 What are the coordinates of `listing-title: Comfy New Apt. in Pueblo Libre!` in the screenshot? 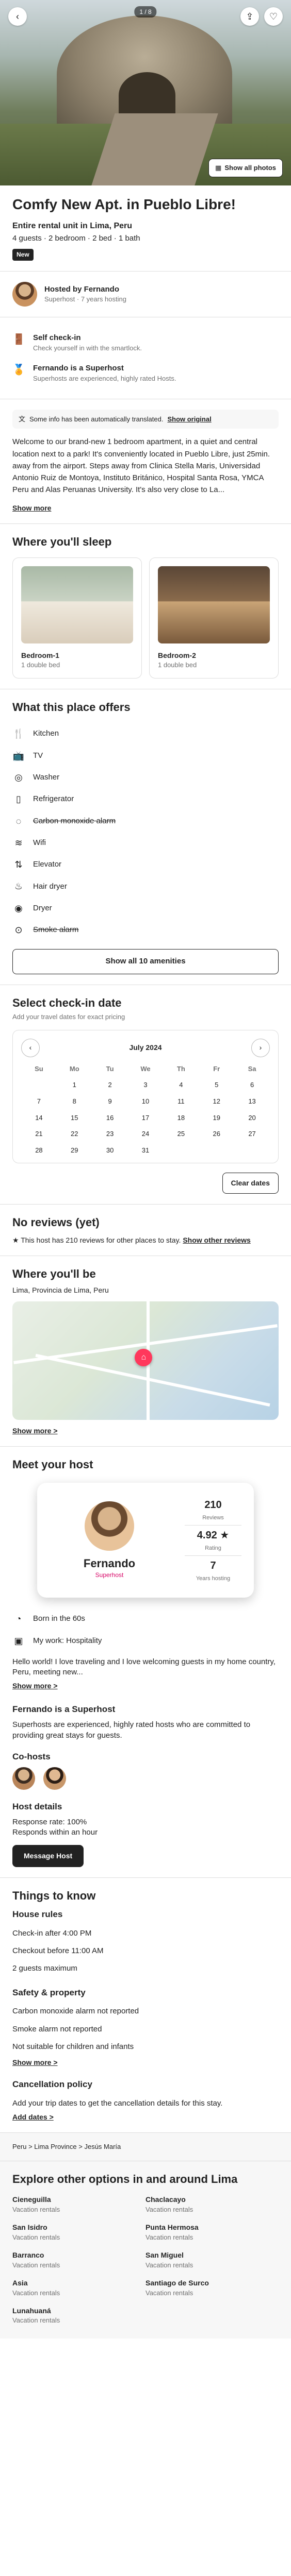 It's located at (124, 204).